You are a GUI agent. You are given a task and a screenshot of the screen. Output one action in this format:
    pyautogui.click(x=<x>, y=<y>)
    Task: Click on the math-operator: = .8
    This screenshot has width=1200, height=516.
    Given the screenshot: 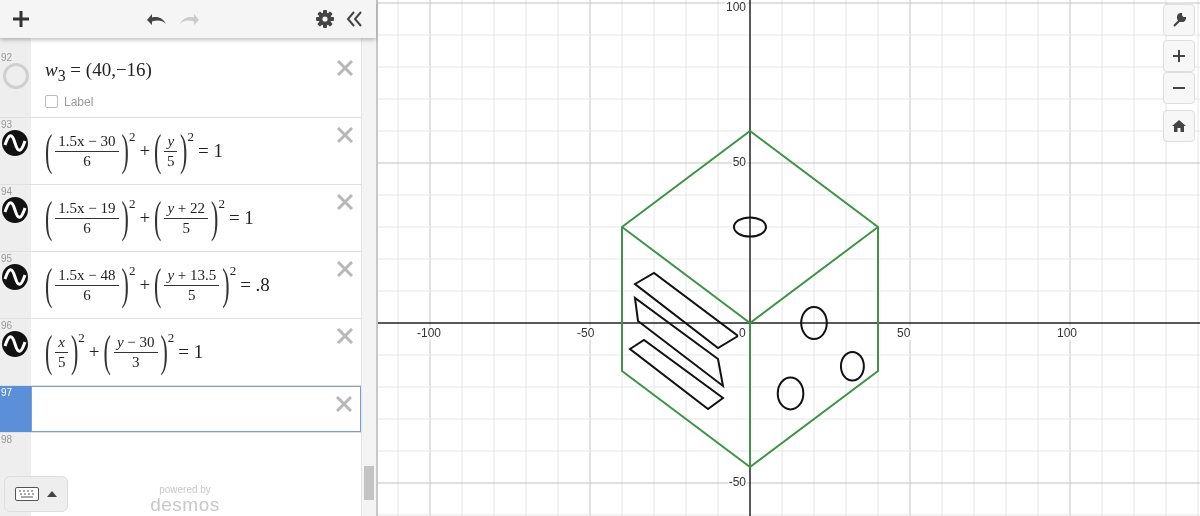 What is the action you would take?
    pyautogui.click(x=255, y=285)
    